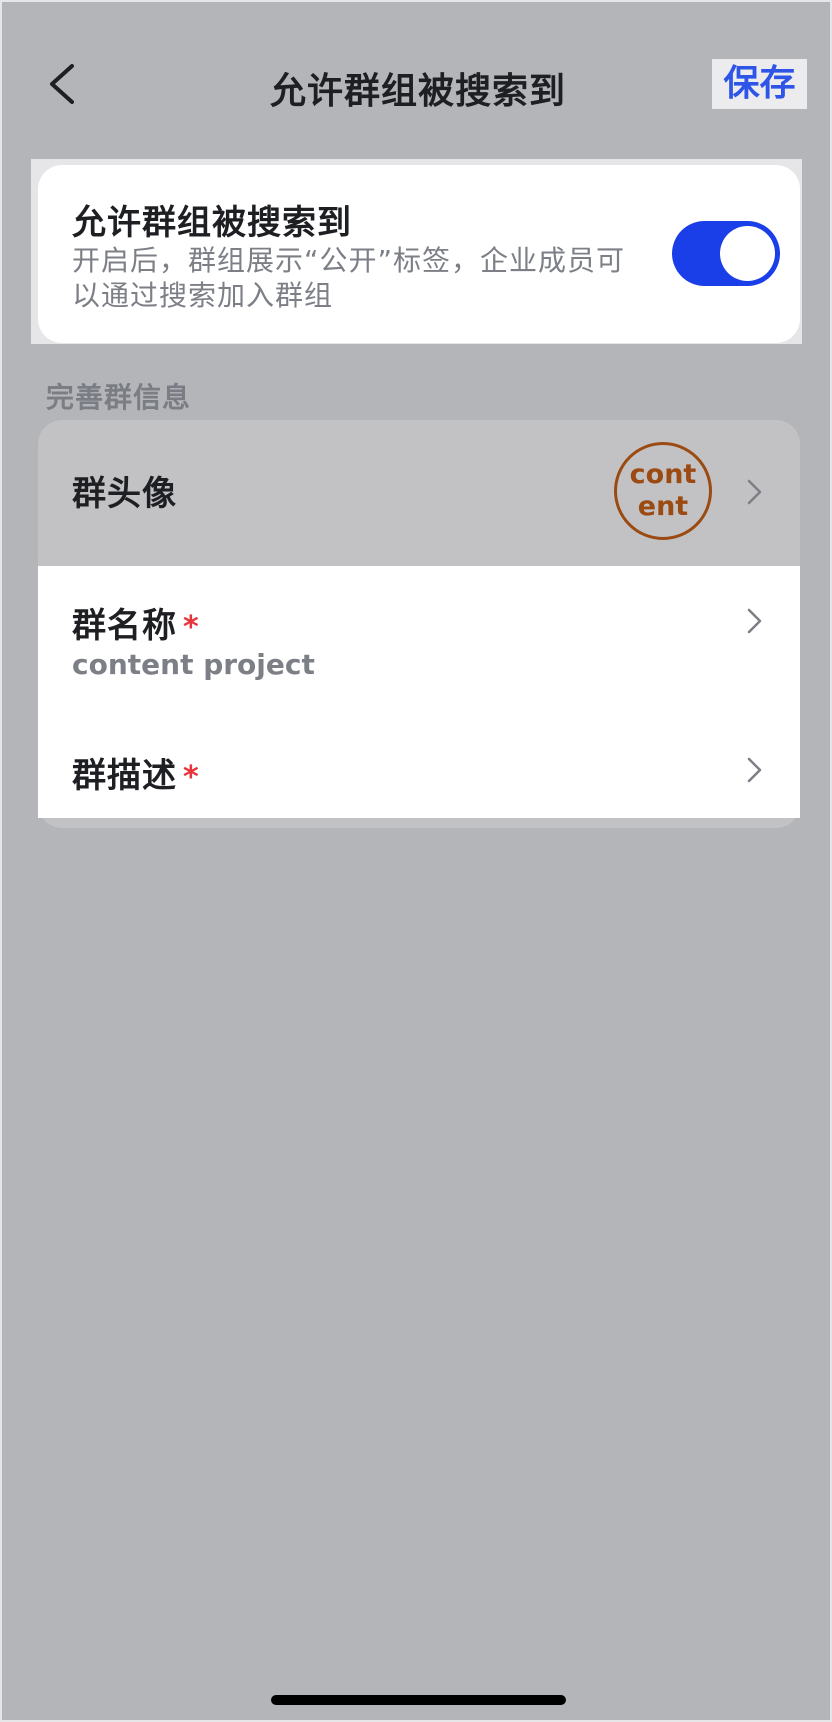 This screenshot has width=832, height=1722. I want to click on avatar: content, so click(663, 491).